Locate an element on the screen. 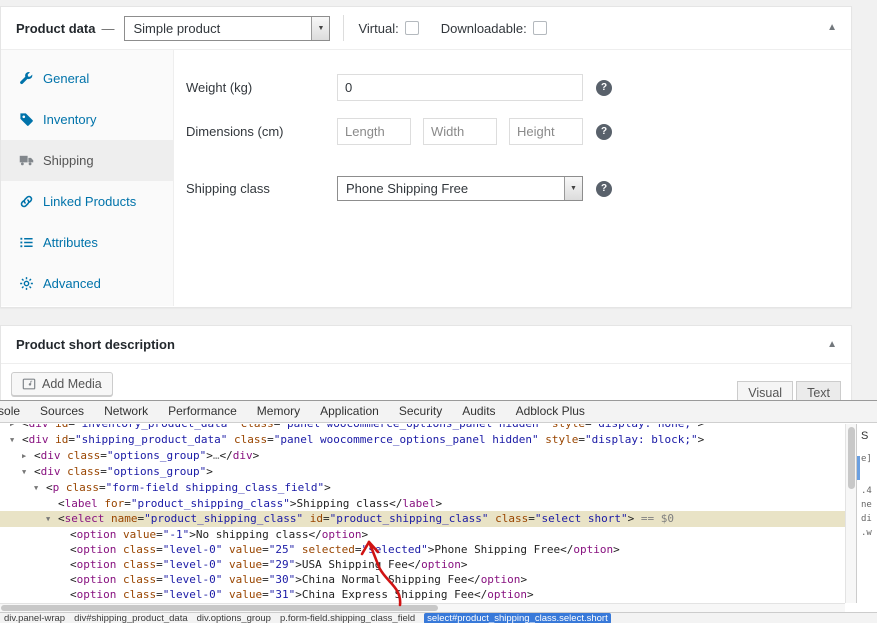 The image size is (877, 623). tab-advanced: Advanced is located at coordinates (87, 283).